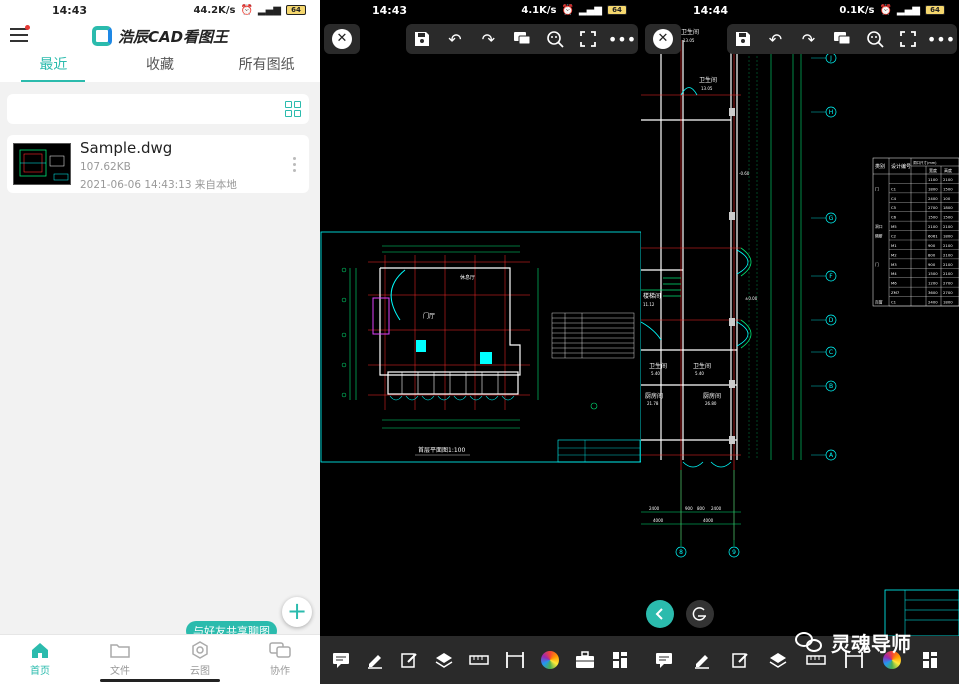 The width and height of the screenshot is (959, 684). What do you see at coordinates (246, 10) in the screenshot?
I see `alarm-icon: ⏰` at bounding box center [246, 10].